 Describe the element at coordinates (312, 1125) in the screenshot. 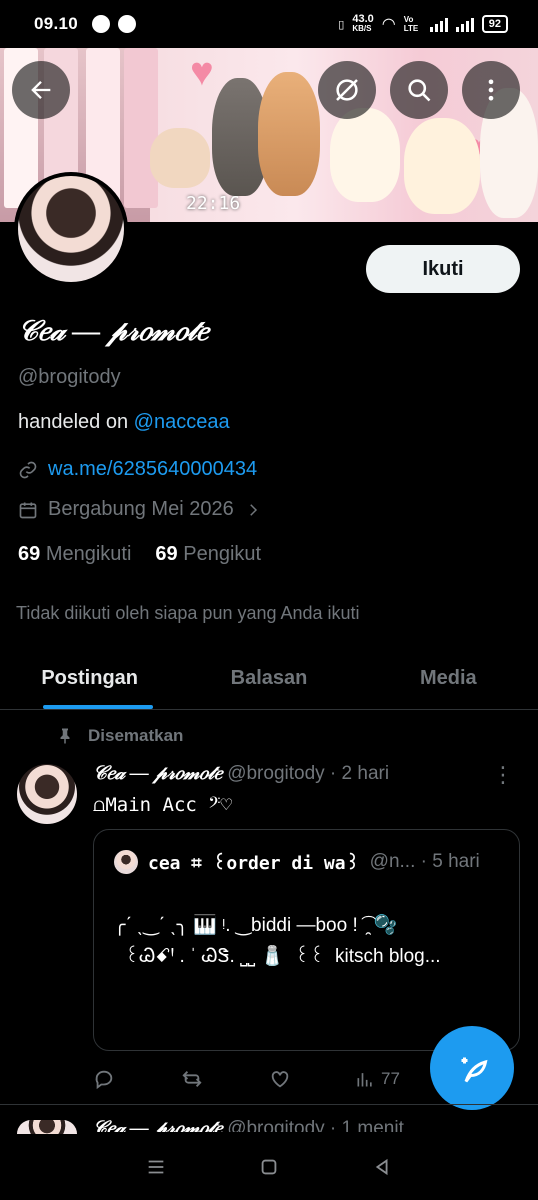

I see `post-meta: @brogitody · 1 menit` at that location.